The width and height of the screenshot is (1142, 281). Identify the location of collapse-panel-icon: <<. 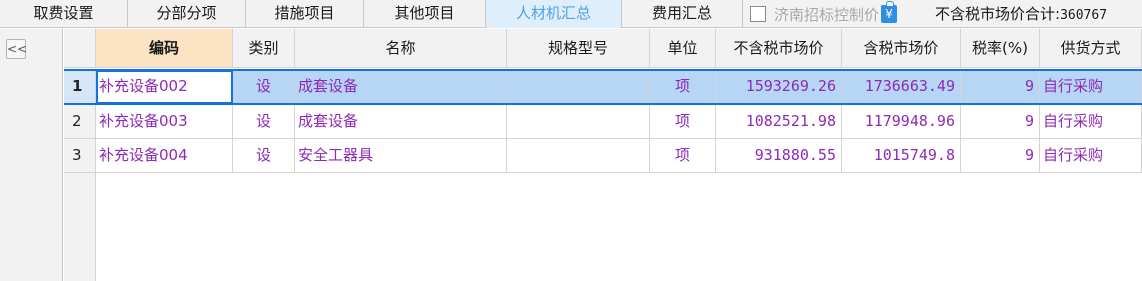
(16, 49).